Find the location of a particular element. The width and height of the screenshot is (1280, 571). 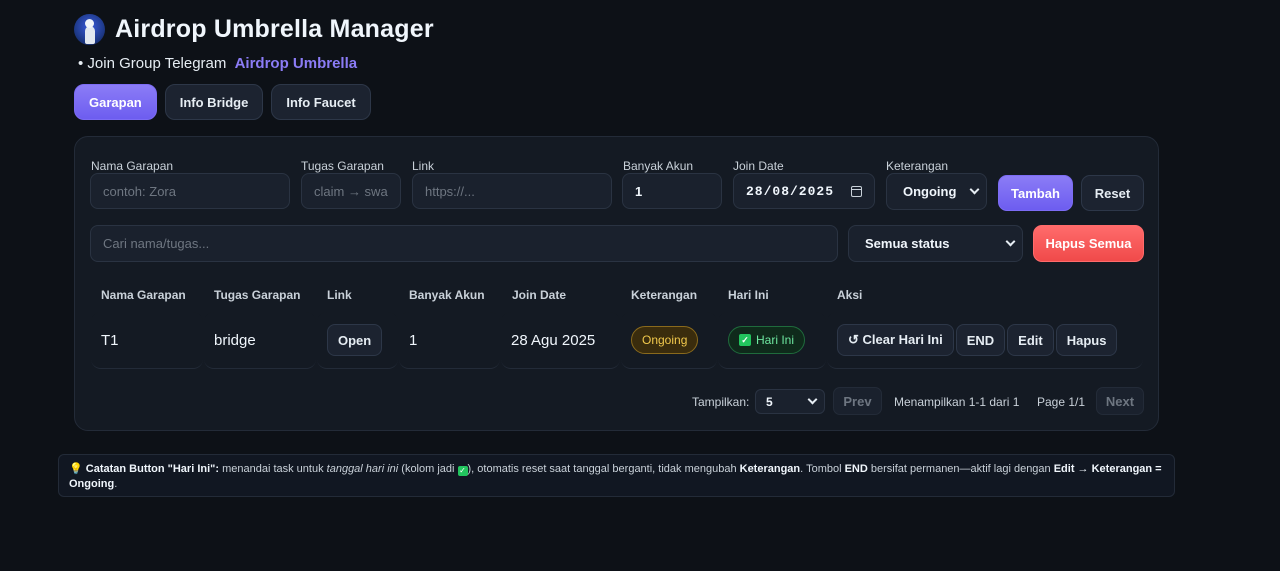

prev-button: Prev is located at coordinates (857, 401).